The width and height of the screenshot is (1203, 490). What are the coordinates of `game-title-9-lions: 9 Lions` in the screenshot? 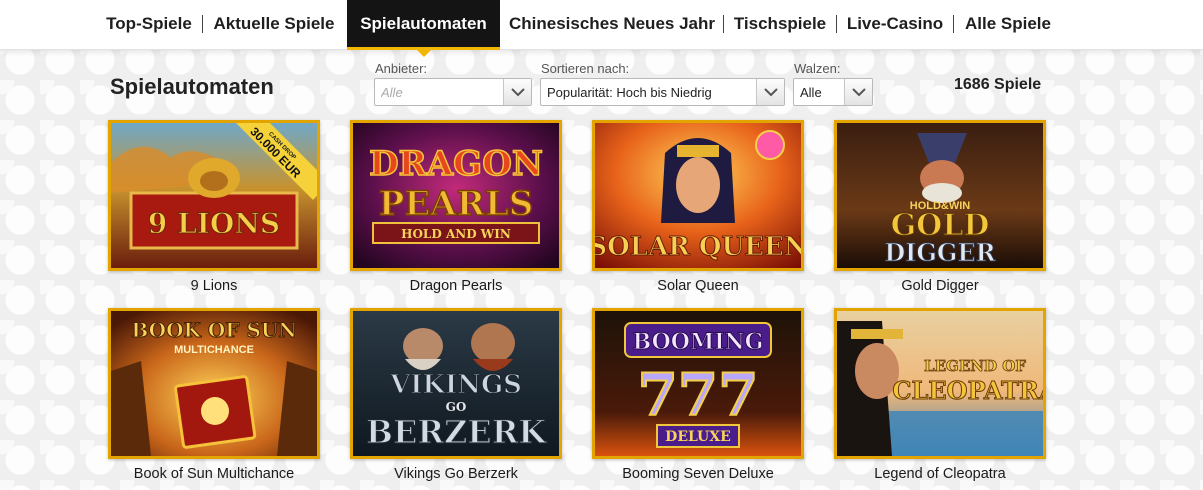 It's located at (214, 286).